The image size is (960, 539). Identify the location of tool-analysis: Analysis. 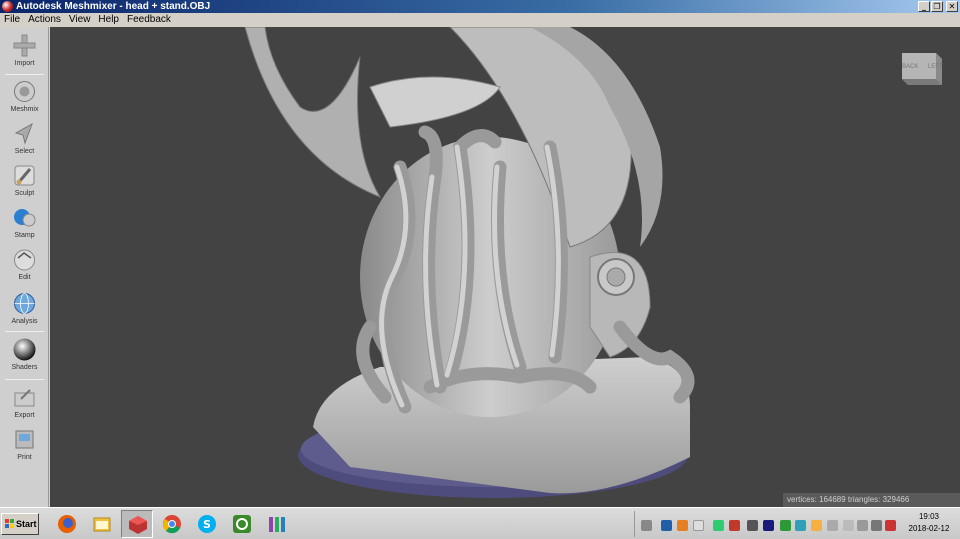
(24, 311).